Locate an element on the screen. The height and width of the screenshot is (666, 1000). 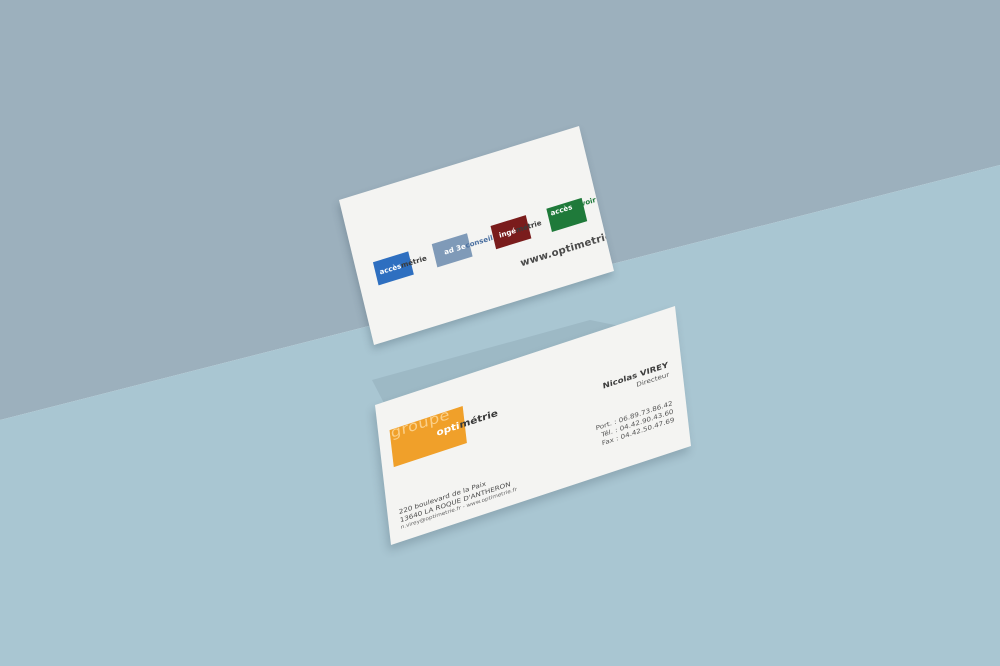
logo-metrie: métrie is located at coordinates (478, 419).